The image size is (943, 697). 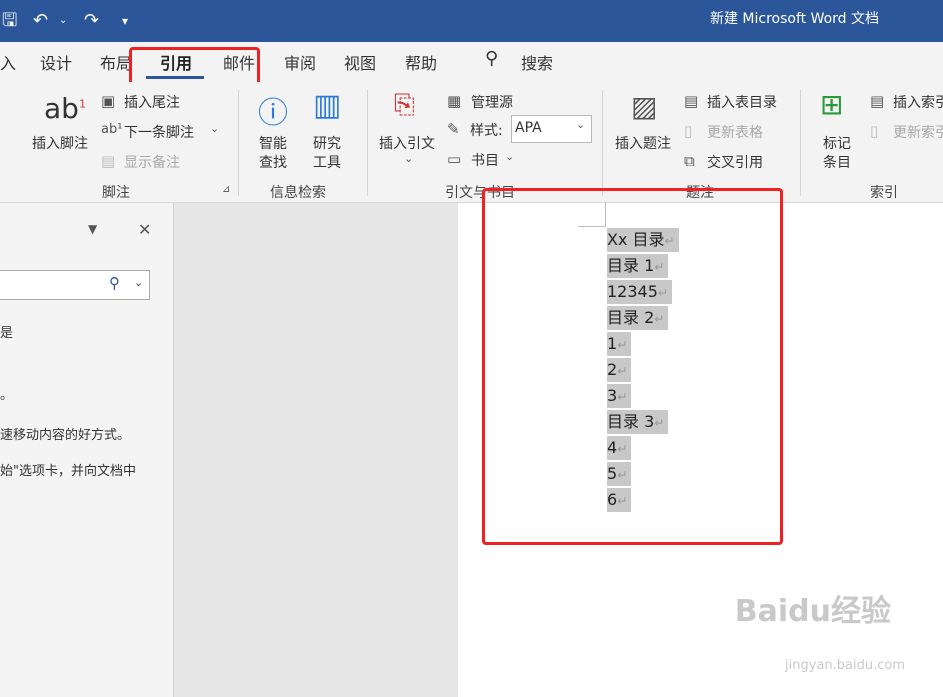 What do you see at coordinates (528, 128) in the screenshot?
I see `style-select-value: APA` at bounding box center [528, 128].